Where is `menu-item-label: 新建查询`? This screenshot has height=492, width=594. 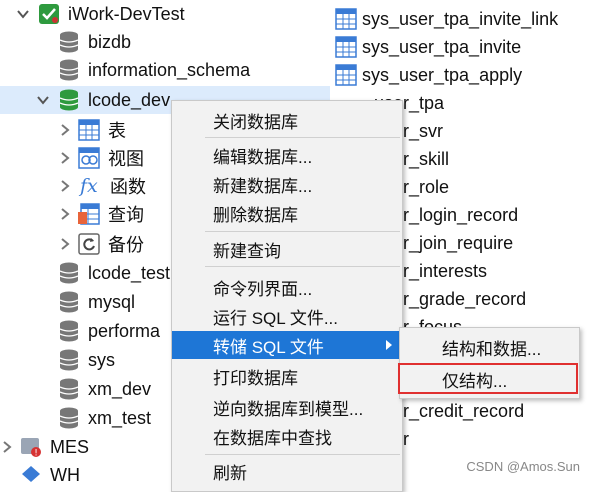 menu-item-label: 新建查询 is located at coordinates (247, 251).